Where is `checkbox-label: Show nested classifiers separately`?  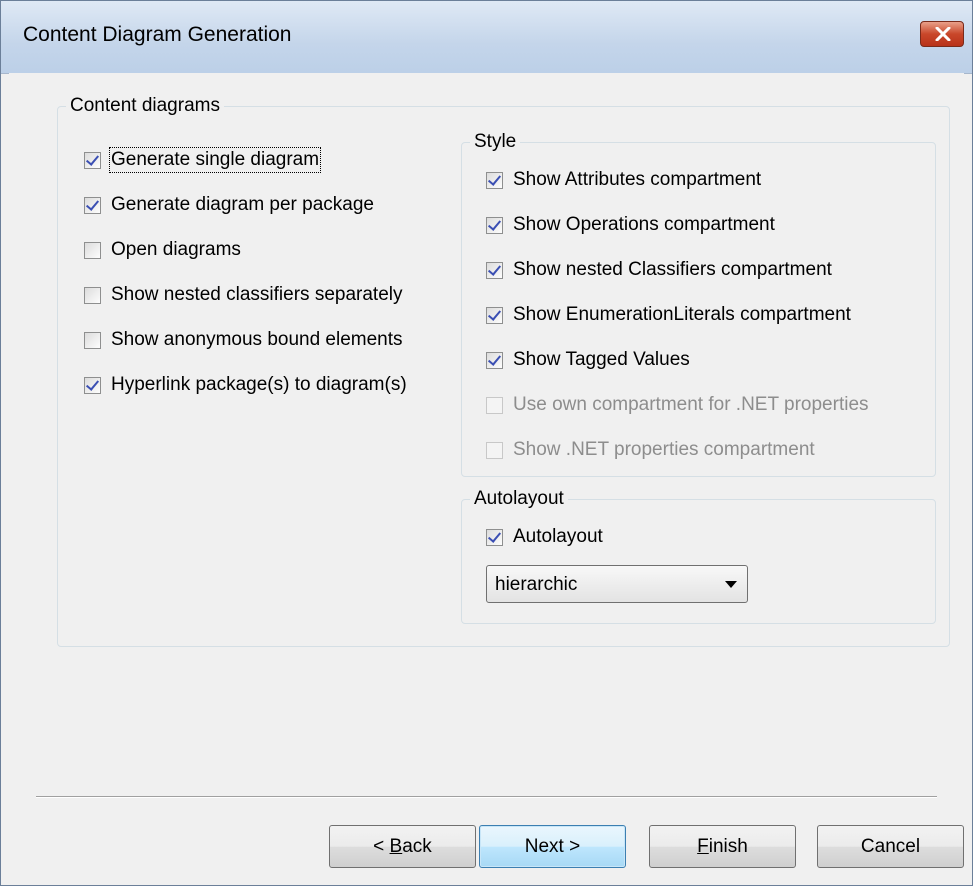 checkbox-label: Show nested classifiers separately is located at coordinates (257, 294).